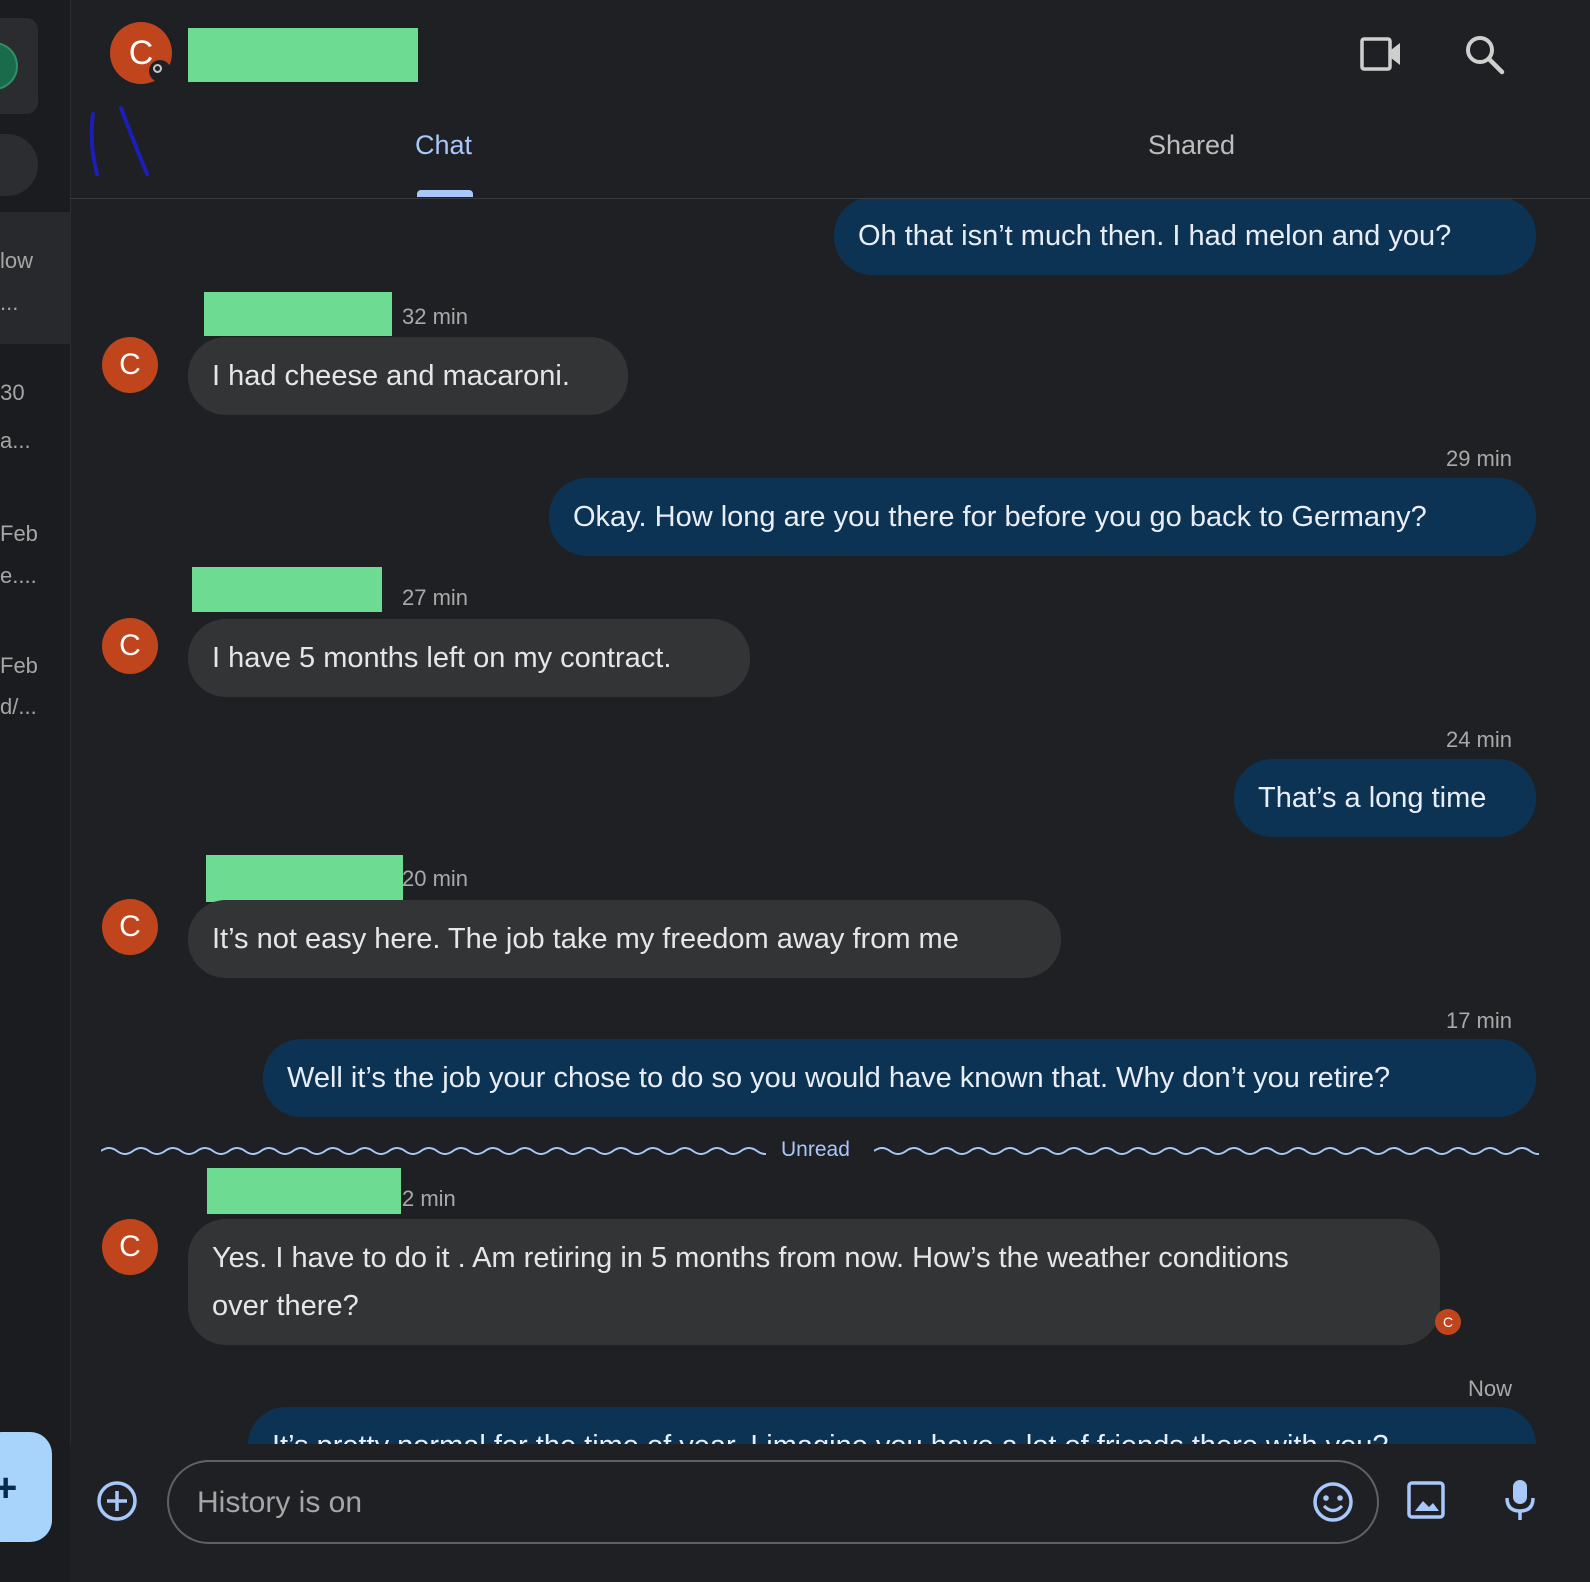 The width and height of the screenshot is (1590, 1582). Describe the element at coordinates (8, 1488) in the screenshot. I see `new-chat-icon: +` at that location.